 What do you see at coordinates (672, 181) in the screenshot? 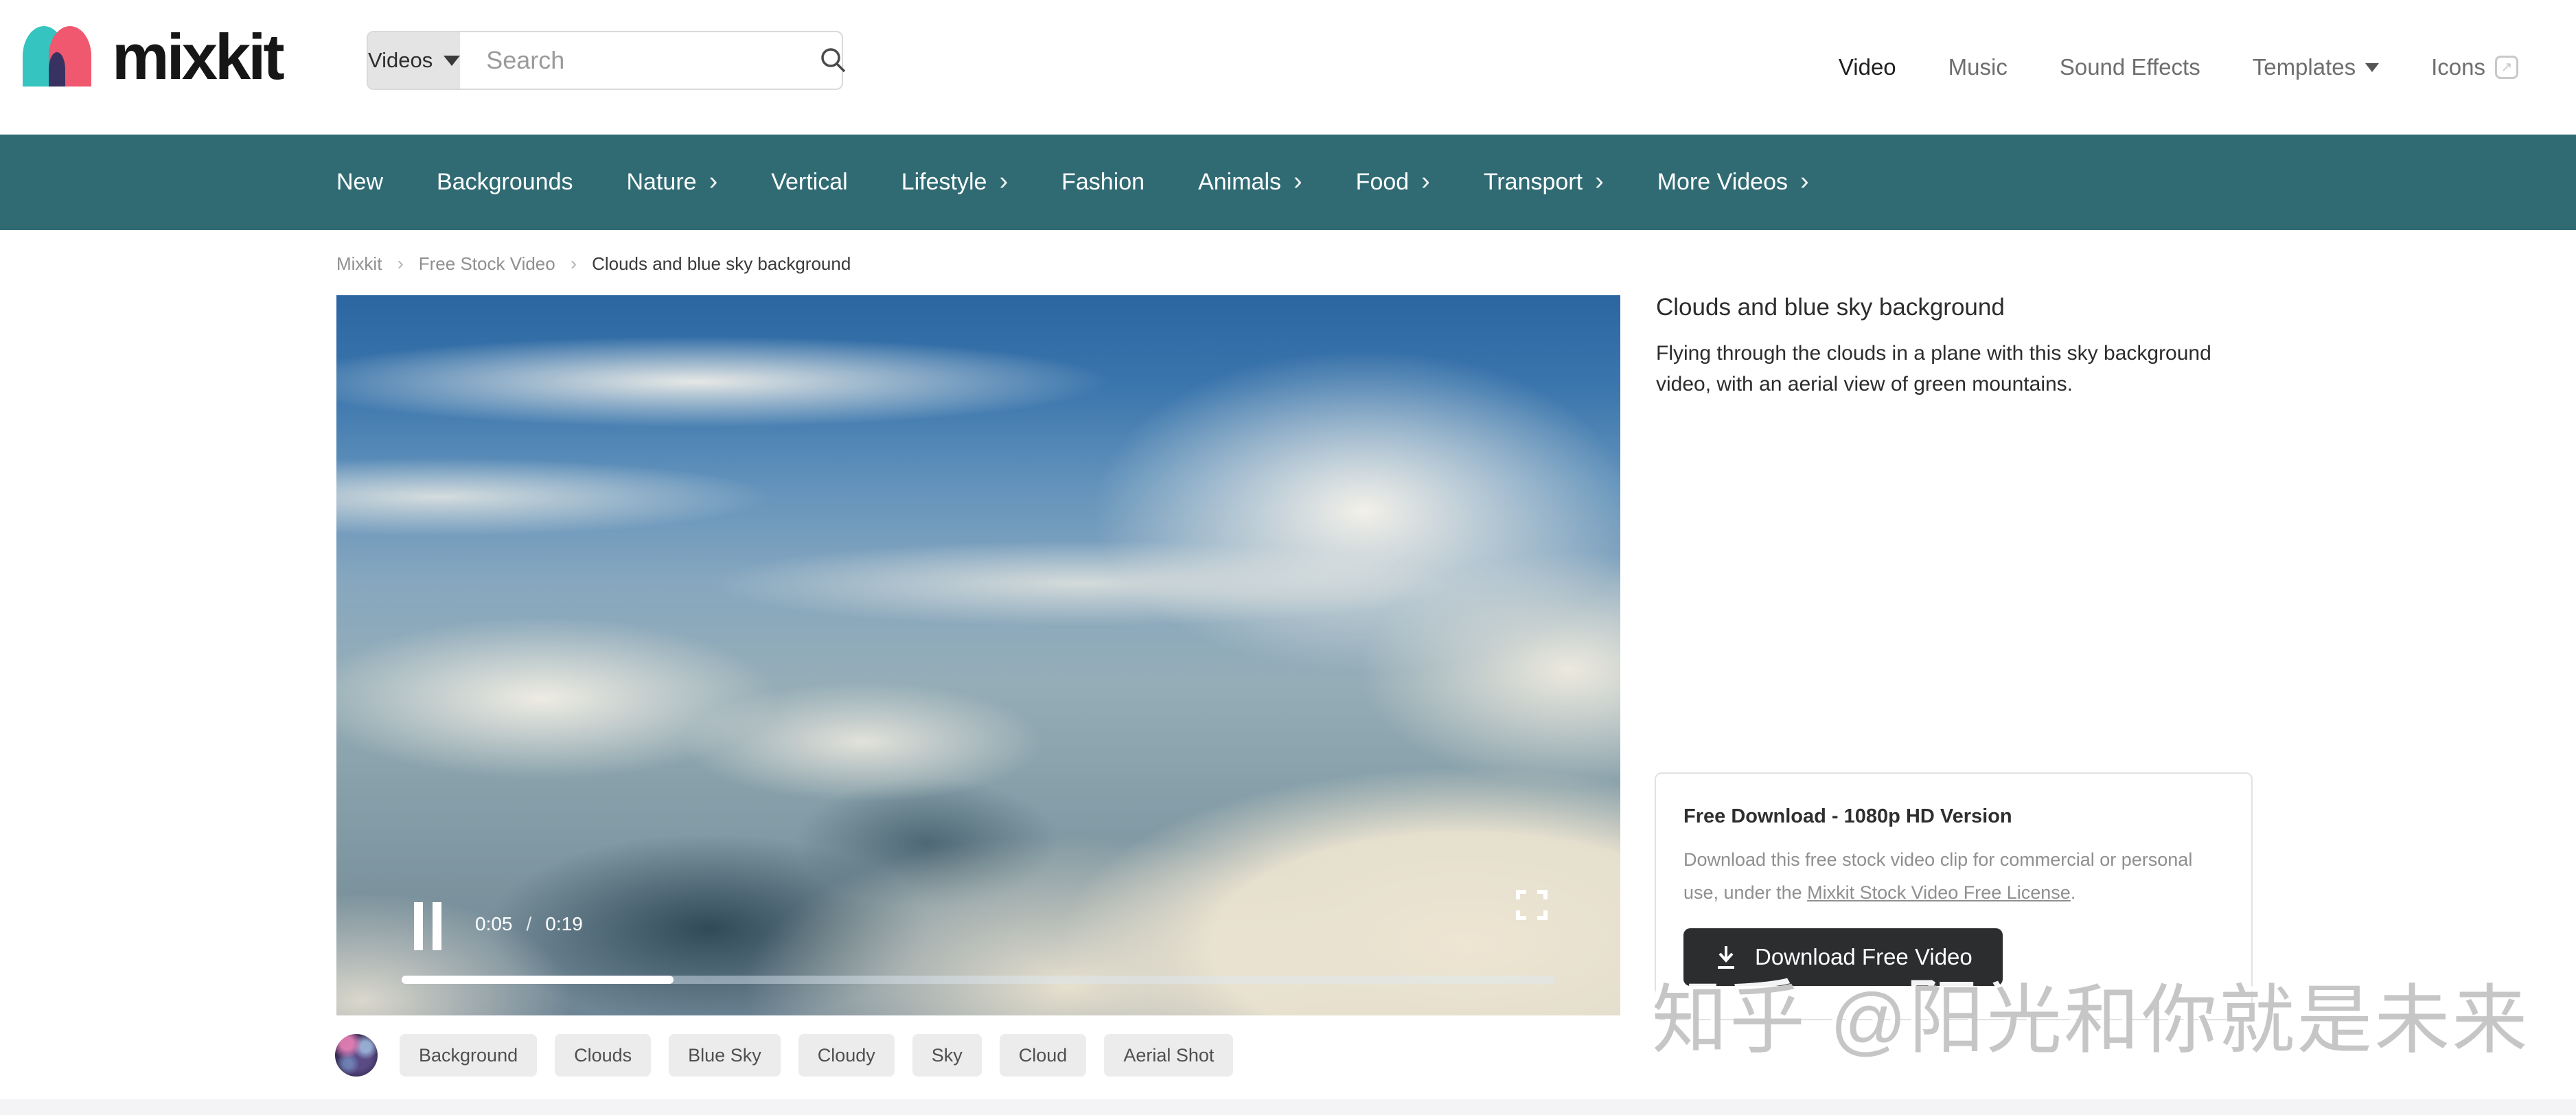
I see `category-nature: Nature ›` at bounding box center [672, 181].